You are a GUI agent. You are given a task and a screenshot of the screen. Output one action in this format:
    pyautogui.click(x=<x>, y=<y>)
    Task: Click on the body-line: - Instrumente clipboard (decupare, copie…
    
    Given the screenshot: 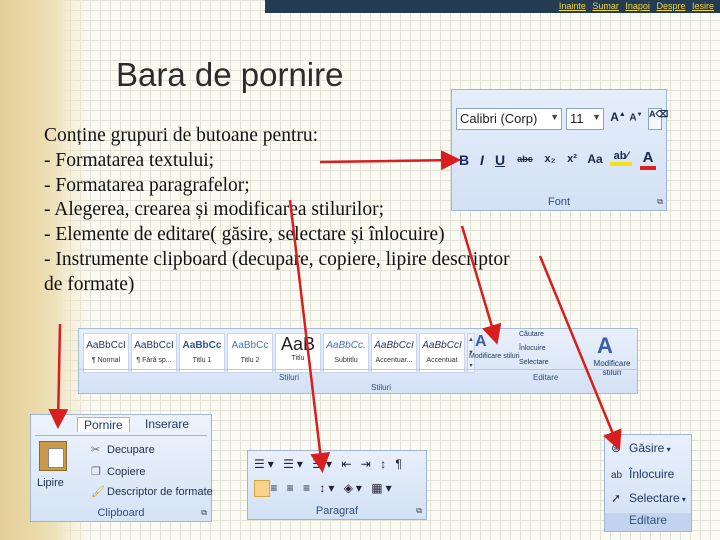 What is the action you would take?
    pyautogui.click(x=277, y=259)
    